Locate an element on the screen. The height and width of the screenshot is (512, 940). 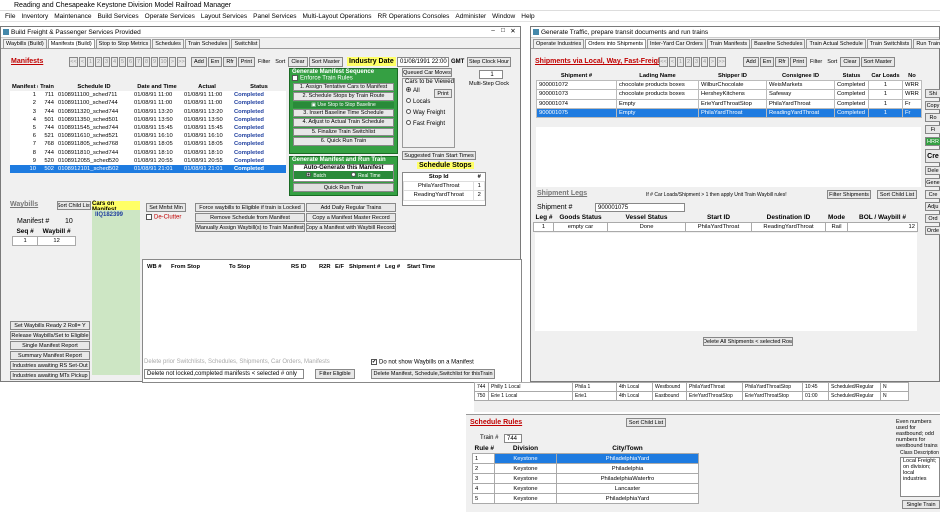
column-header: Rule # is located at coordinates (484, 449).